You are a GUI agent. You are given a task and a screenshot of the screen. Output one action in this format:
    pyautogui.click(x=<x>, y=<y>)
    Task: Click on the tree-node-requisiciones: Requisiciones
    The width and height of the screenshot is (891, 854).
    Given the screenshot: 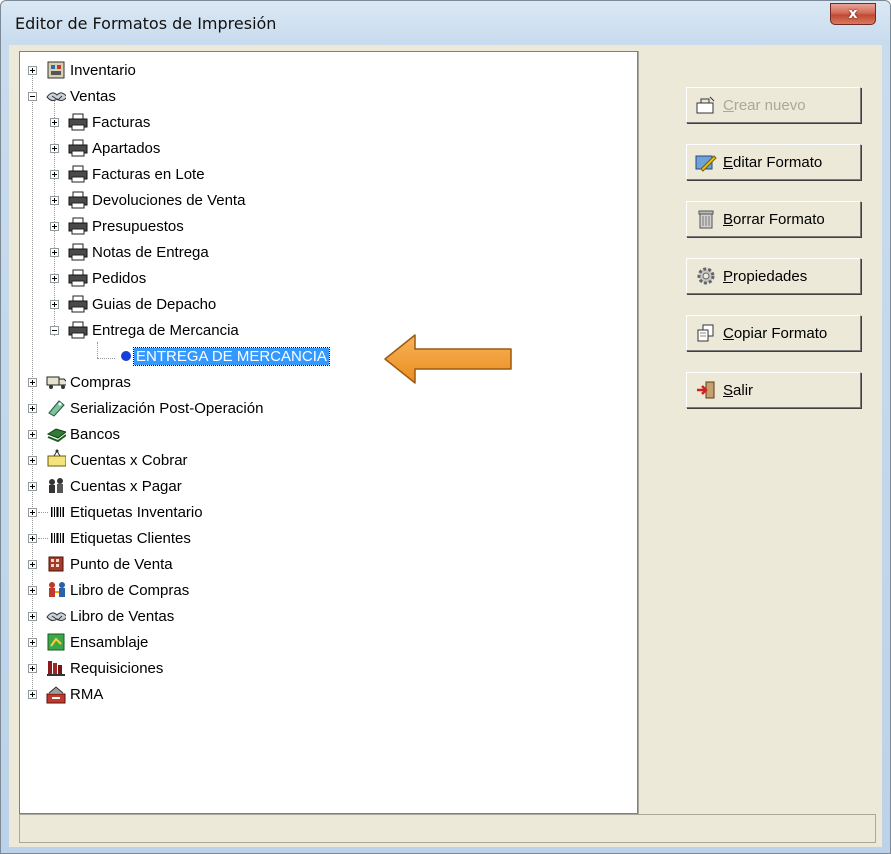 What is the action you would take?
    pyautogui.click(x=220, y=668)
    